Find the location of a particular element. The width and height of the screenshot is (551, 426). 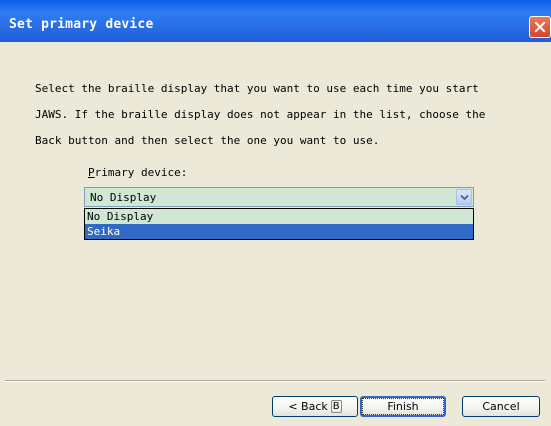

close-button is located at coordinates (540, 27).